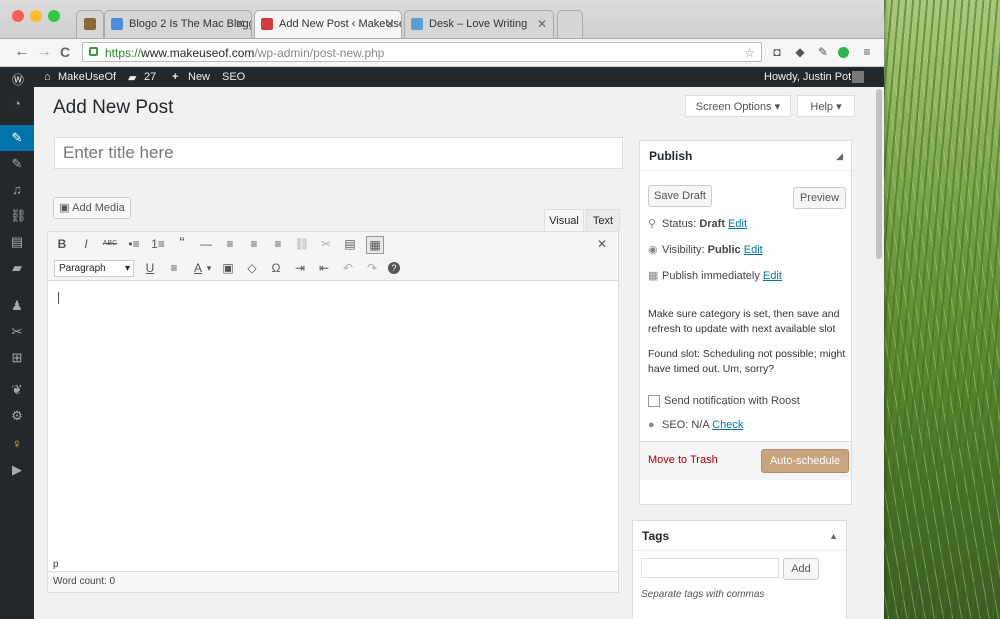 The height and width of the screenshot is (619, 1000). I want to click on redo-icon: ↷, so click(372, 268).